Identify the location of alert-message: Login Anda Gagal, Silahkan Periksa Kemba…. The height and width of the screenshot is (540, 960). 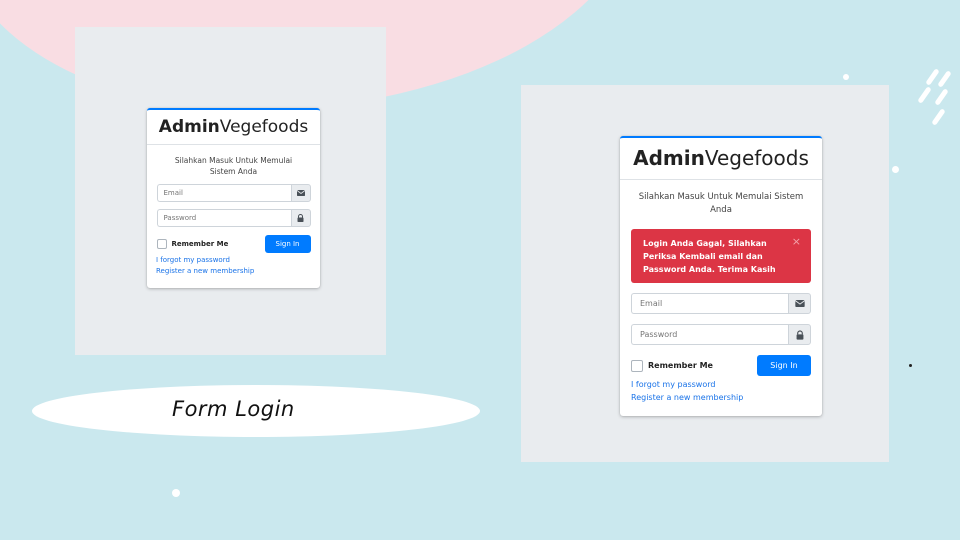
(709, 256).